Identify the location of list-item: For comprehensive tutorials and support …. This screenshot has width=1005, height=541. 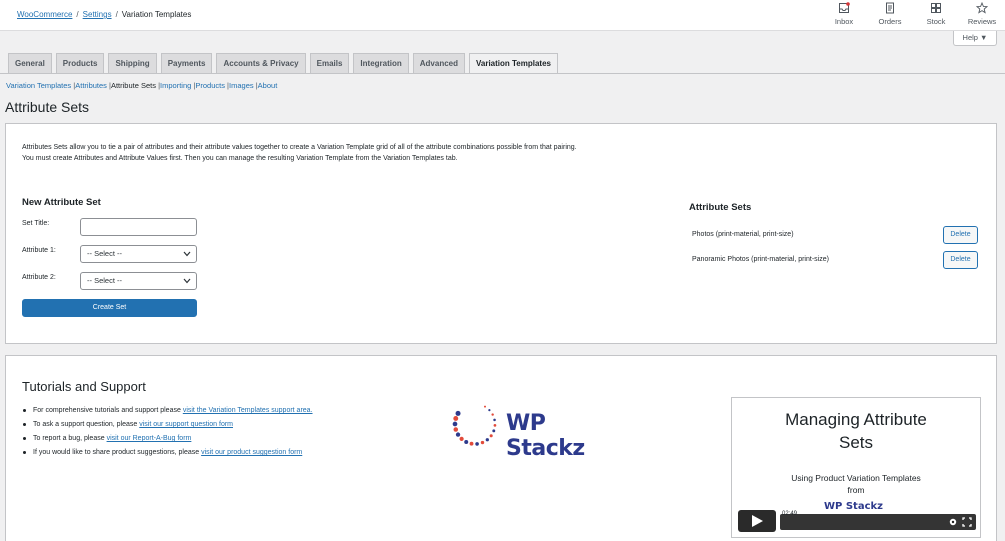
(167, 411).